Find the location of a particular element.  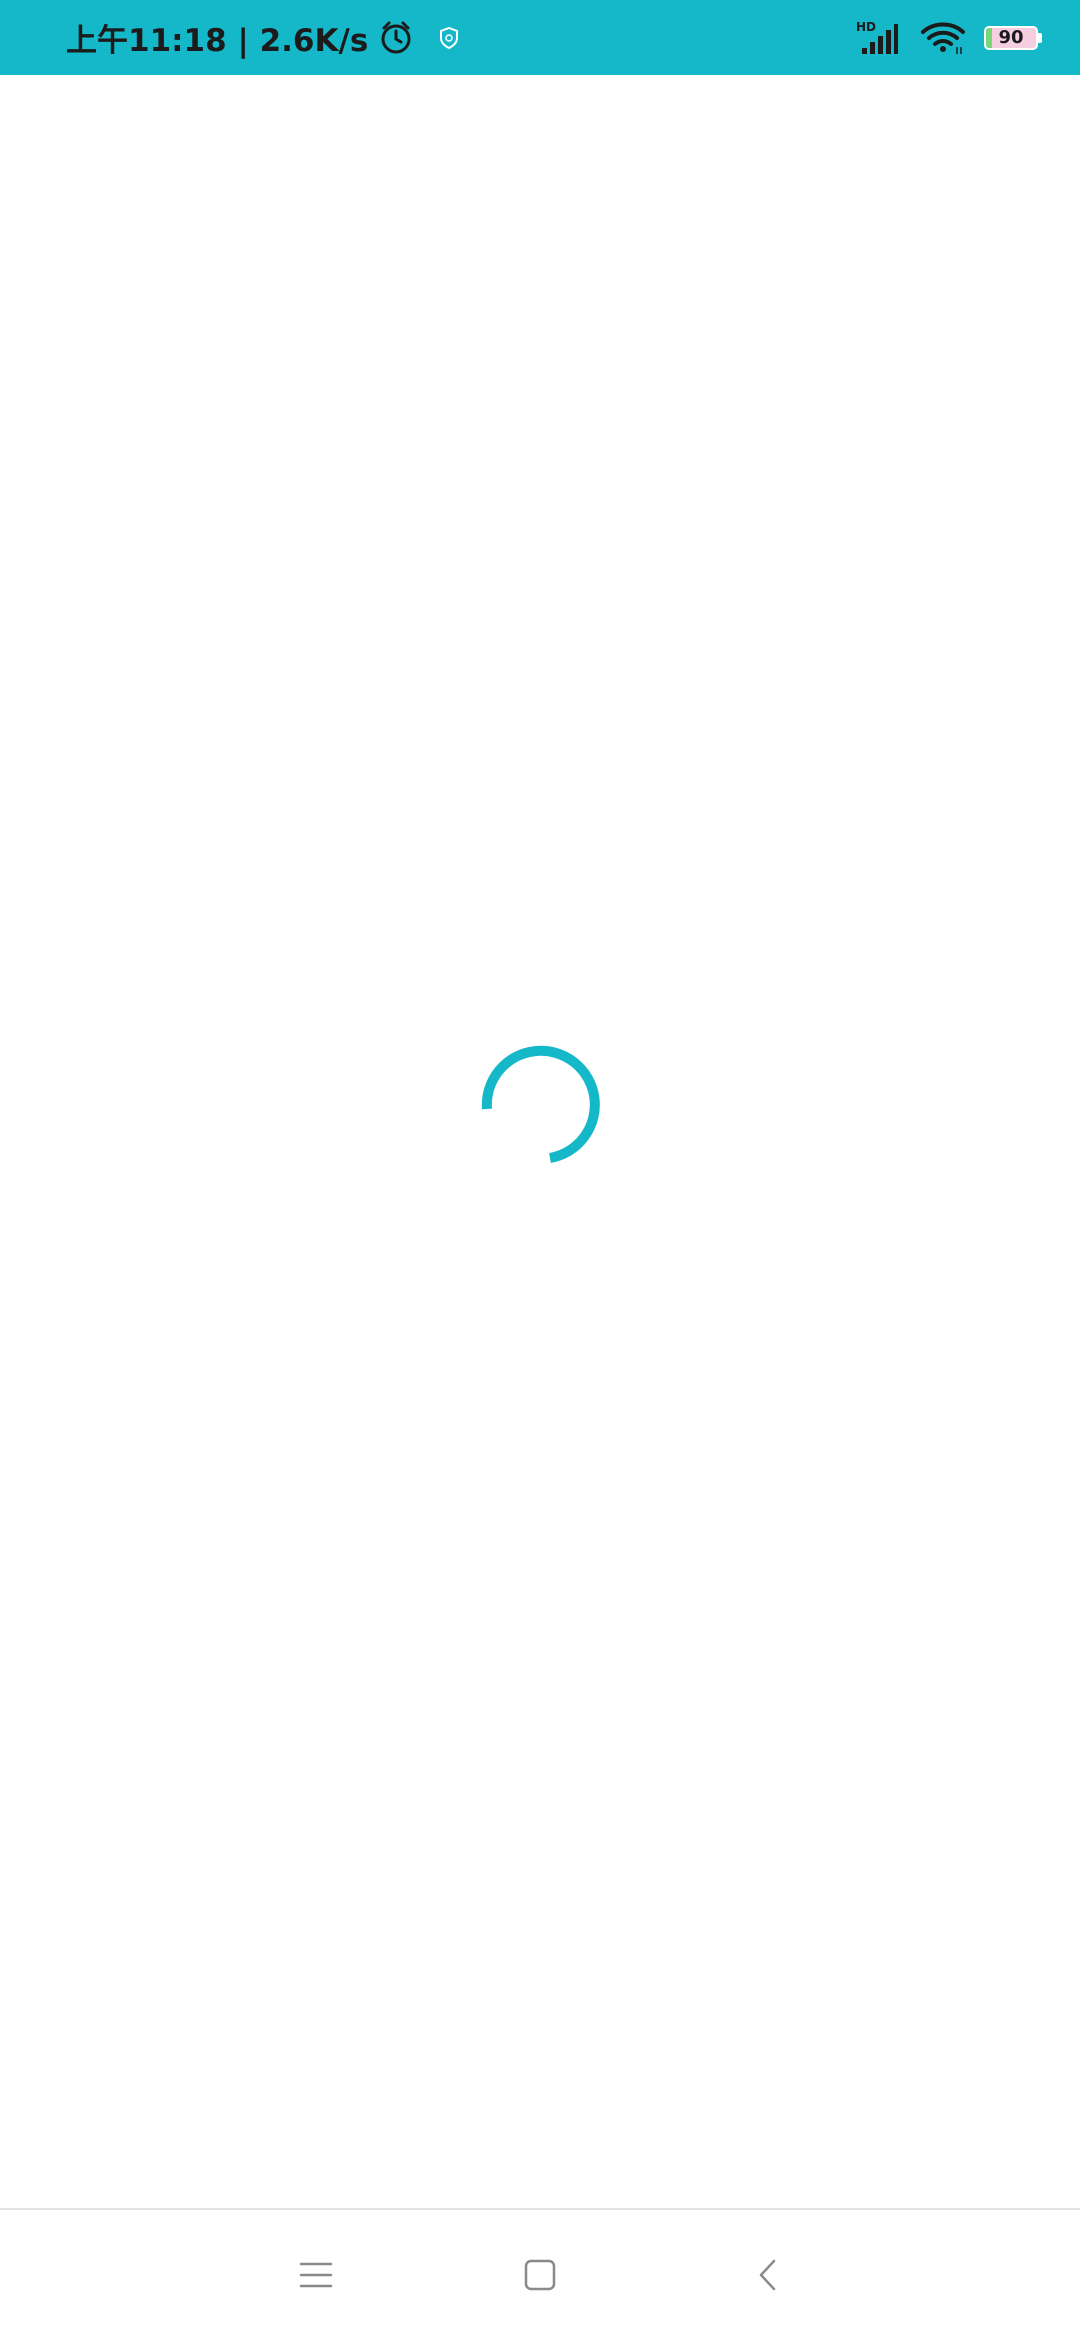

signal-icon: HD is located at coordinates (879, 38).